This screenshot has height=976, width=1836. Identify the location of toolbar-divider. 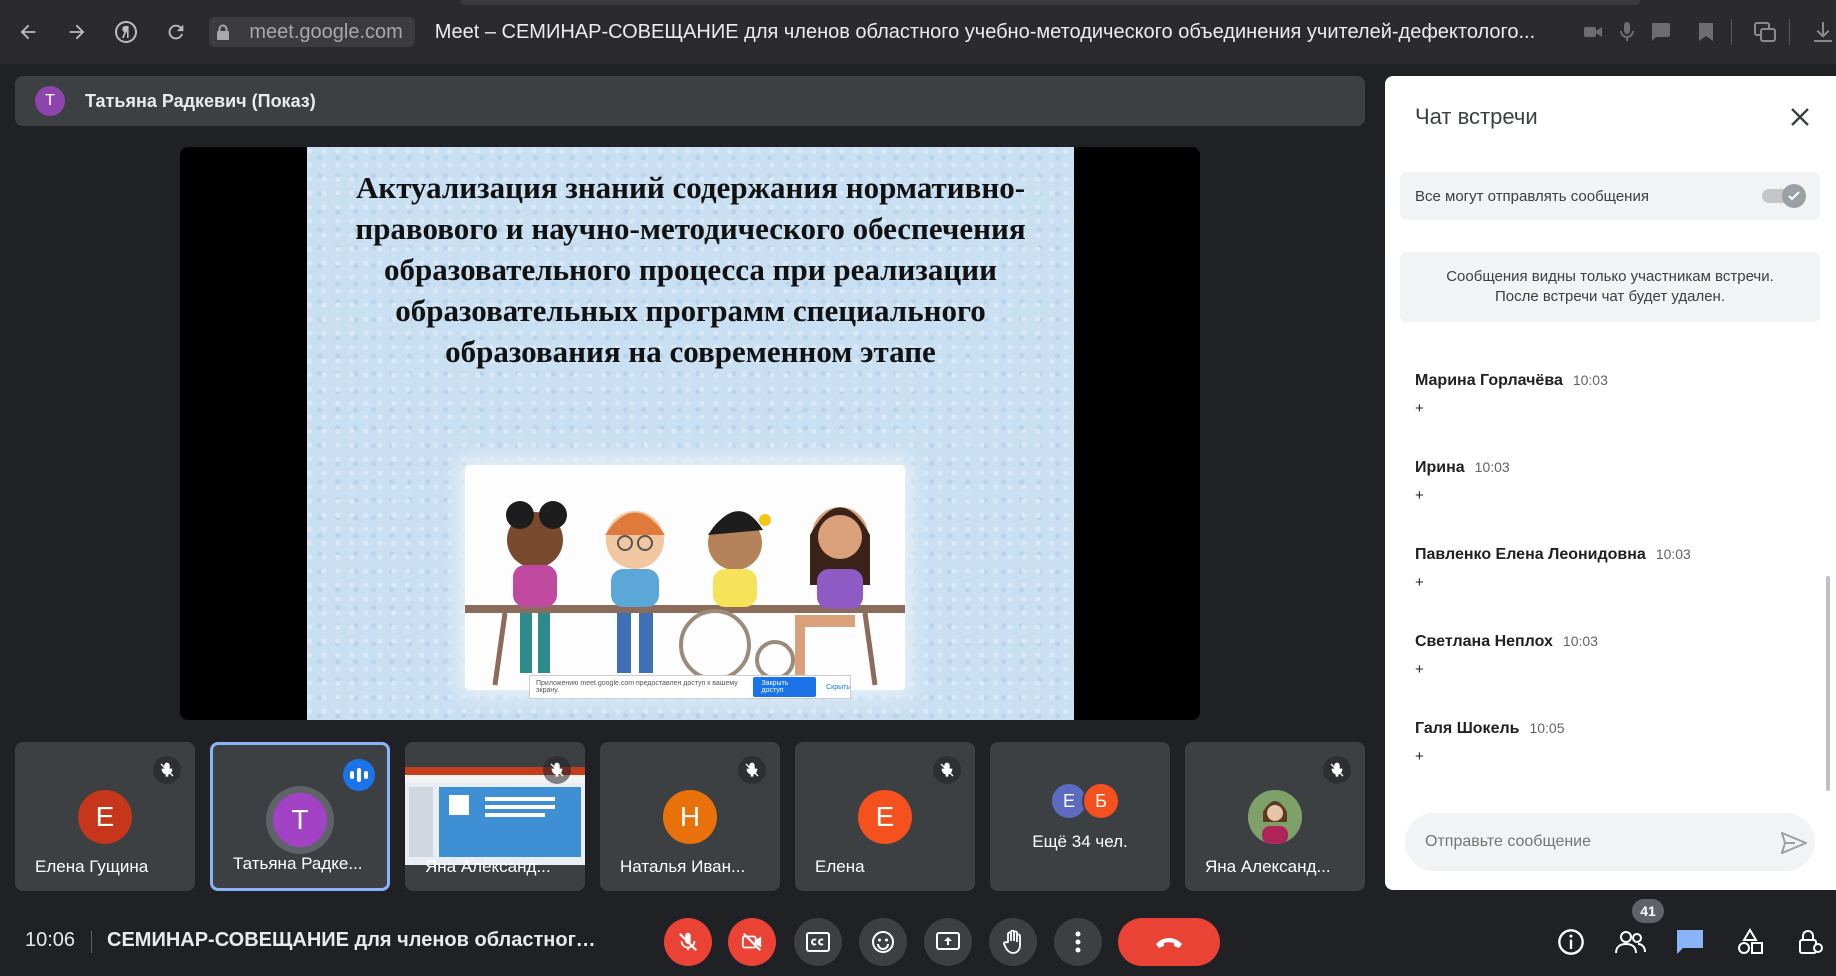
(1731, 32).